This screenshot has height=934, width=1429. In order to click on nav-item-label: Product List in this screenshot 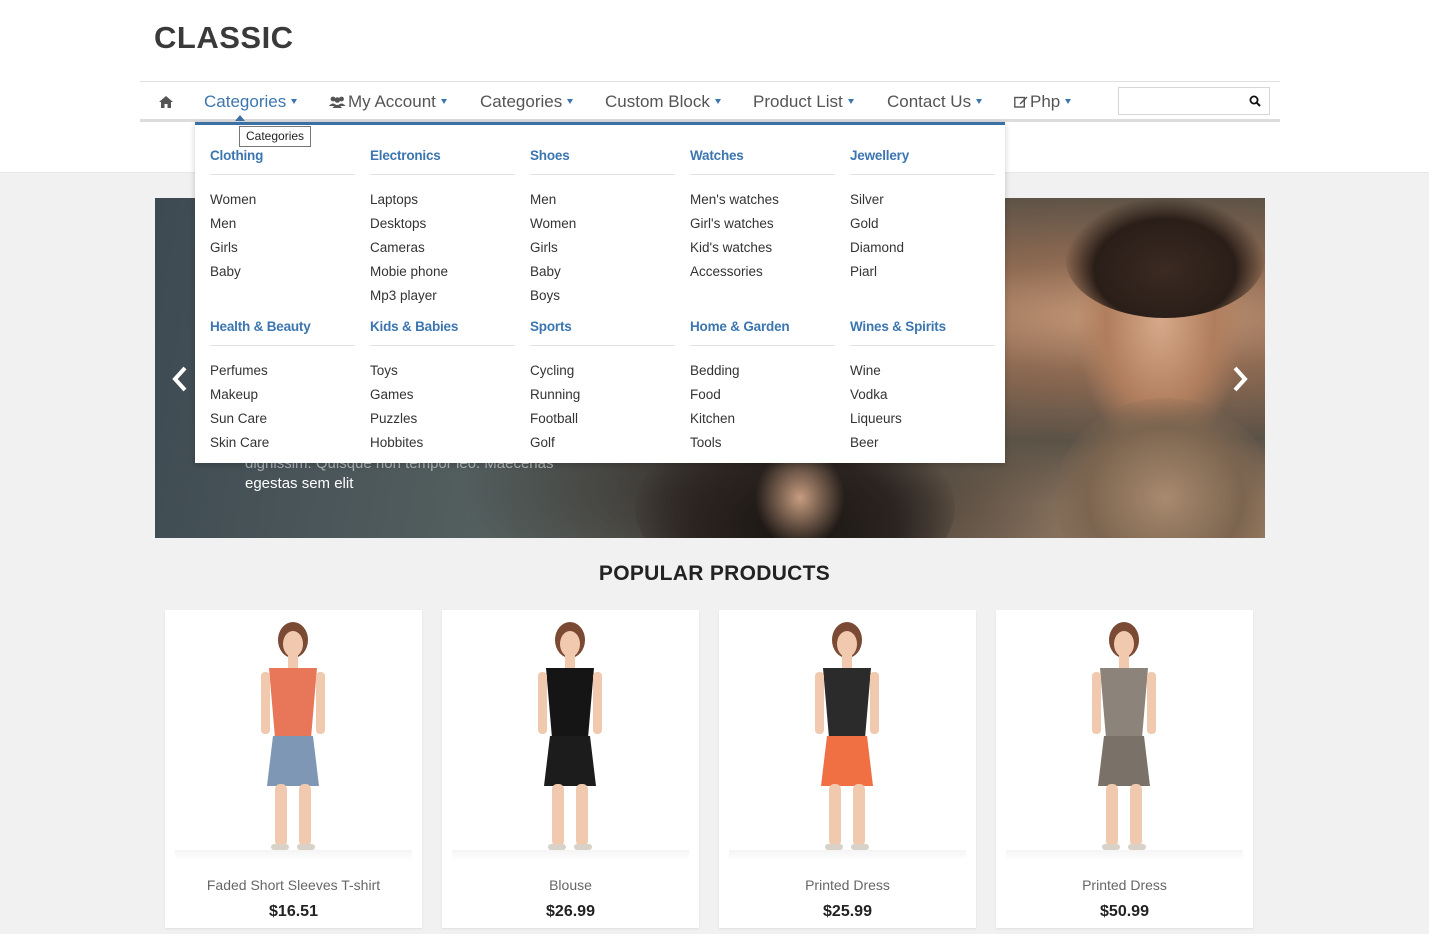, I will do `click(798, 101)`.